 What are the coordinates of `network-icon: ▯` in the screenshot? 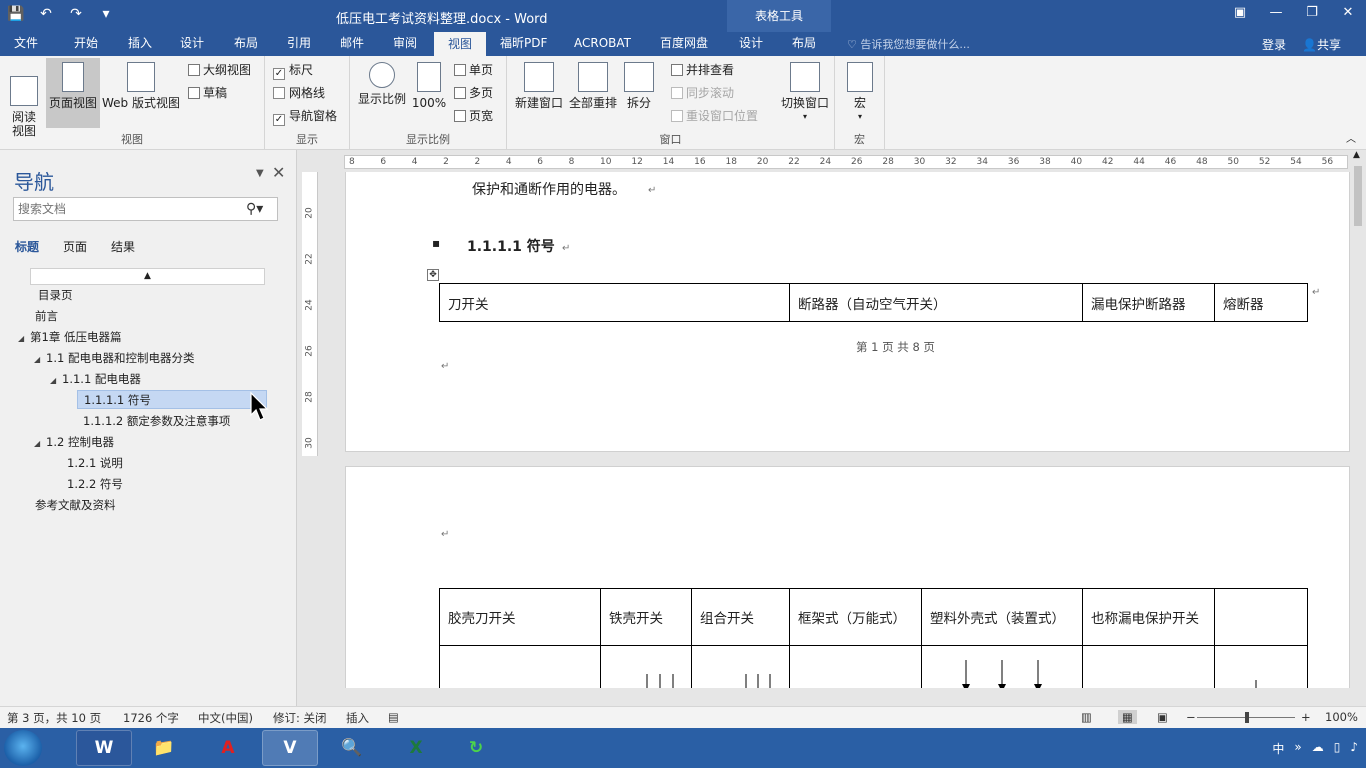 It's located at (1337, 748).